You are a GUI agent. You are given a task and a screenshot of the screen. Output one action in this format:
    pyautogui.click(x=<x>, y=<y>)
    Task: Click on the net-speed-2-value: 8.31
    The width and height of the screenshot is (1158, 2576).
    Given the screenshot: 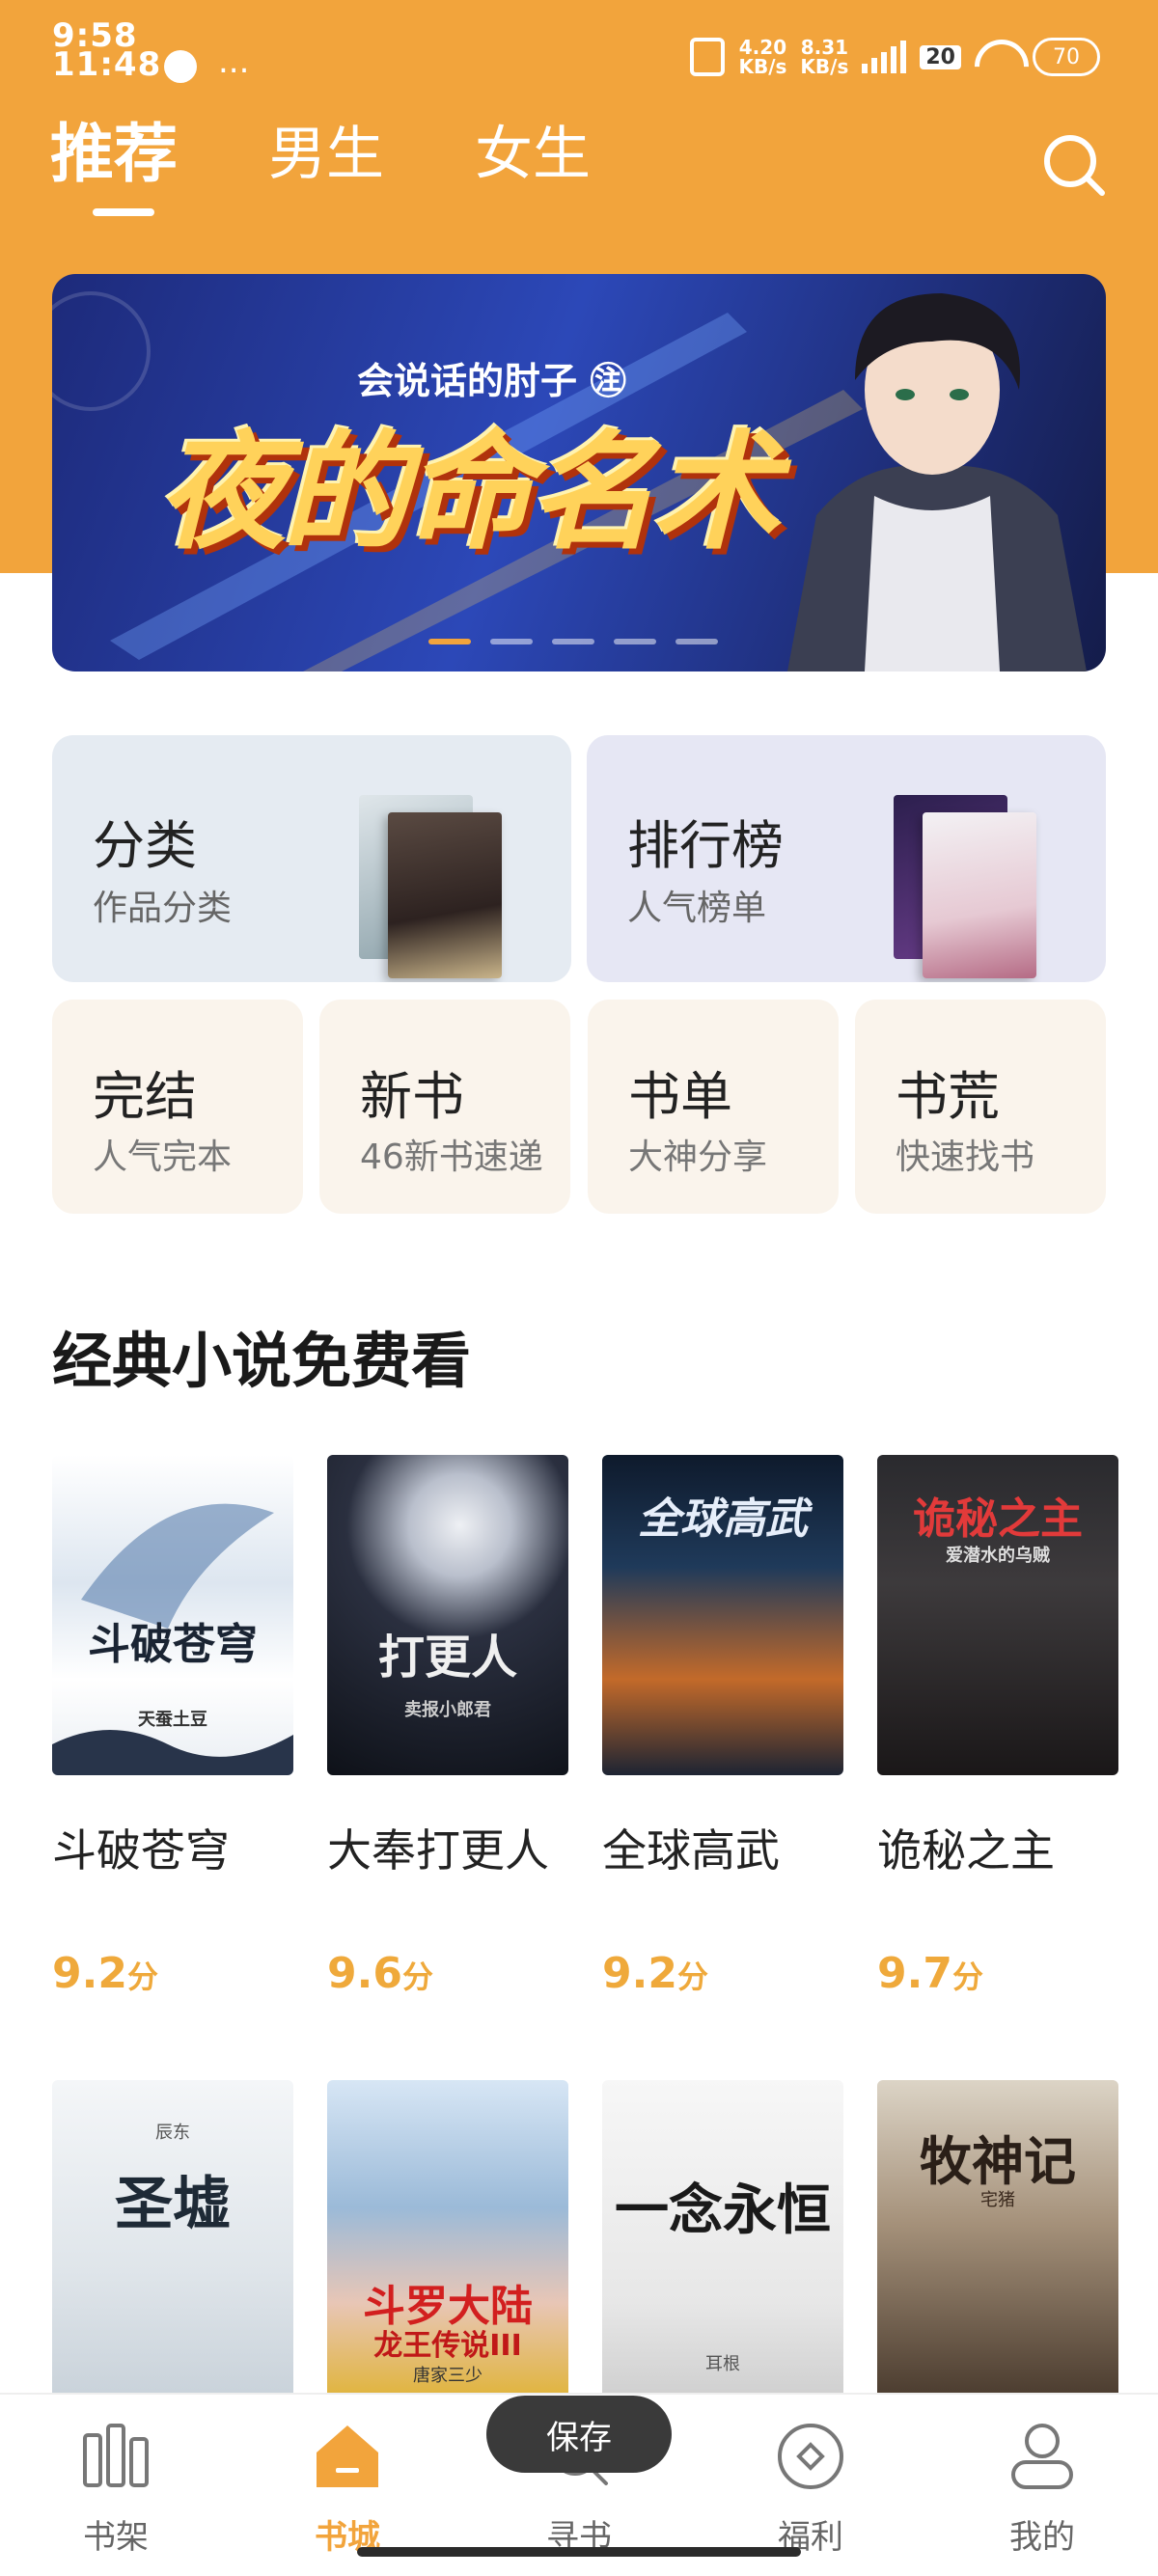 What is the action you would take?
    pyautogui.click(x=824, y=47)
    